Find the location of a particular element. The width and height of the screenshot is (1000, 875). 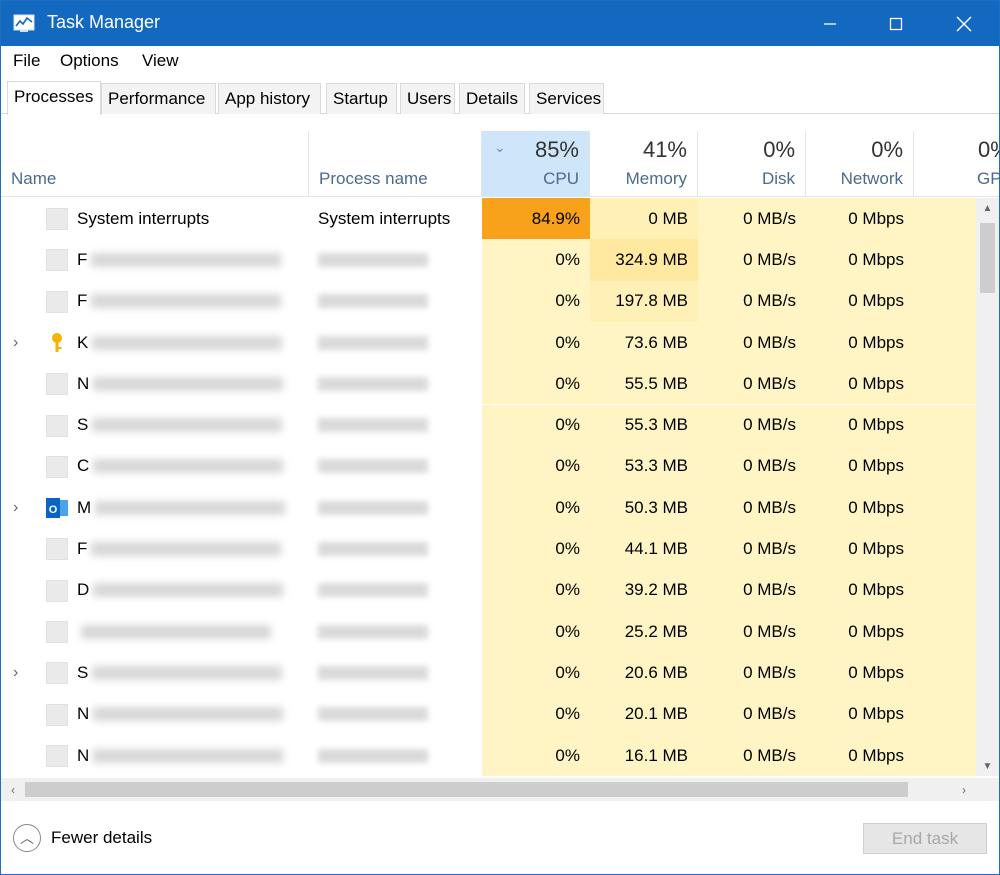

process-row: S 0% 55.3 MB 0 MB/s 0 Mbps is located at coordinates (488, 425).